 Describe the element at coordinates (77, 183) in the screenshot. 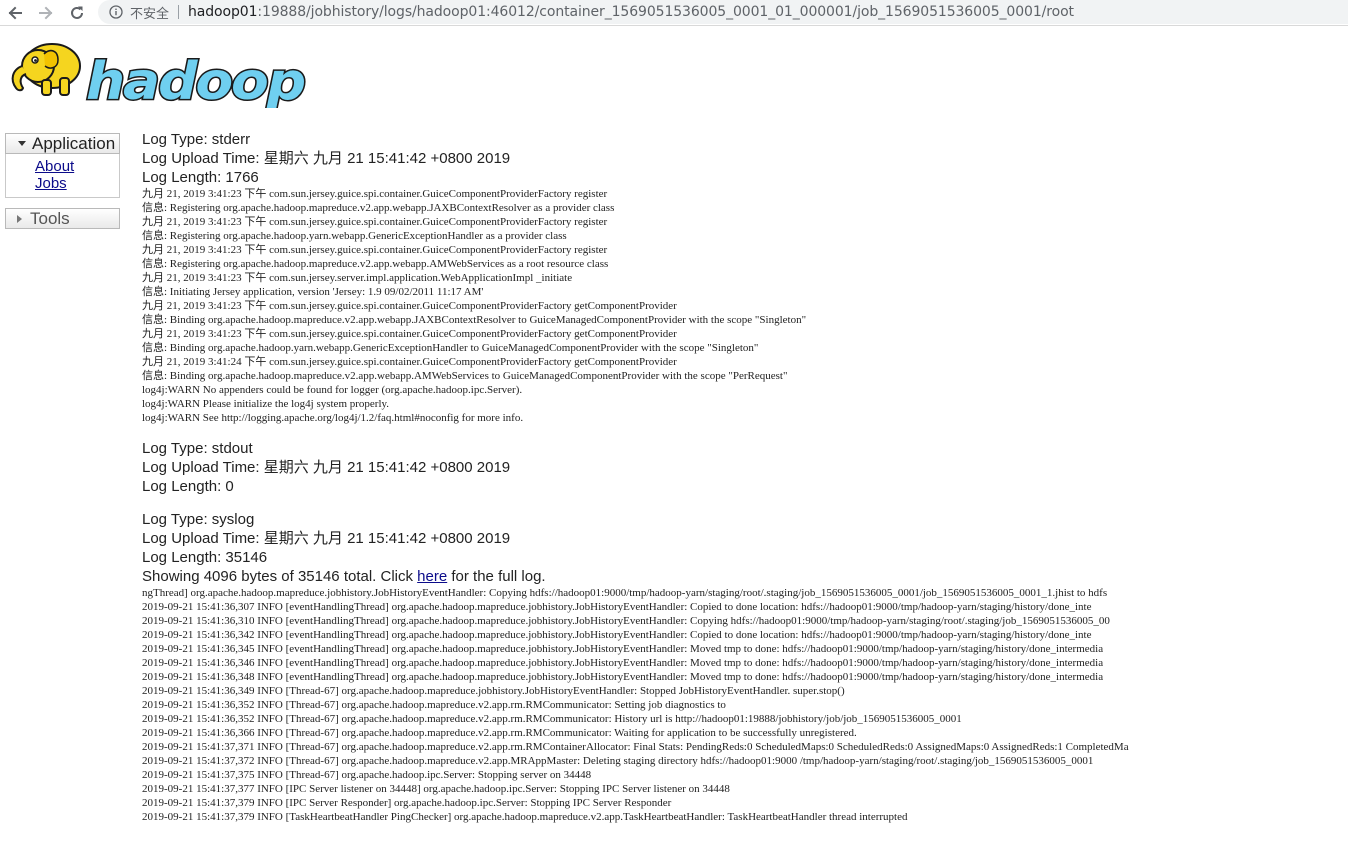

I see `sidebar-link-jobs: Jobs` at that location.